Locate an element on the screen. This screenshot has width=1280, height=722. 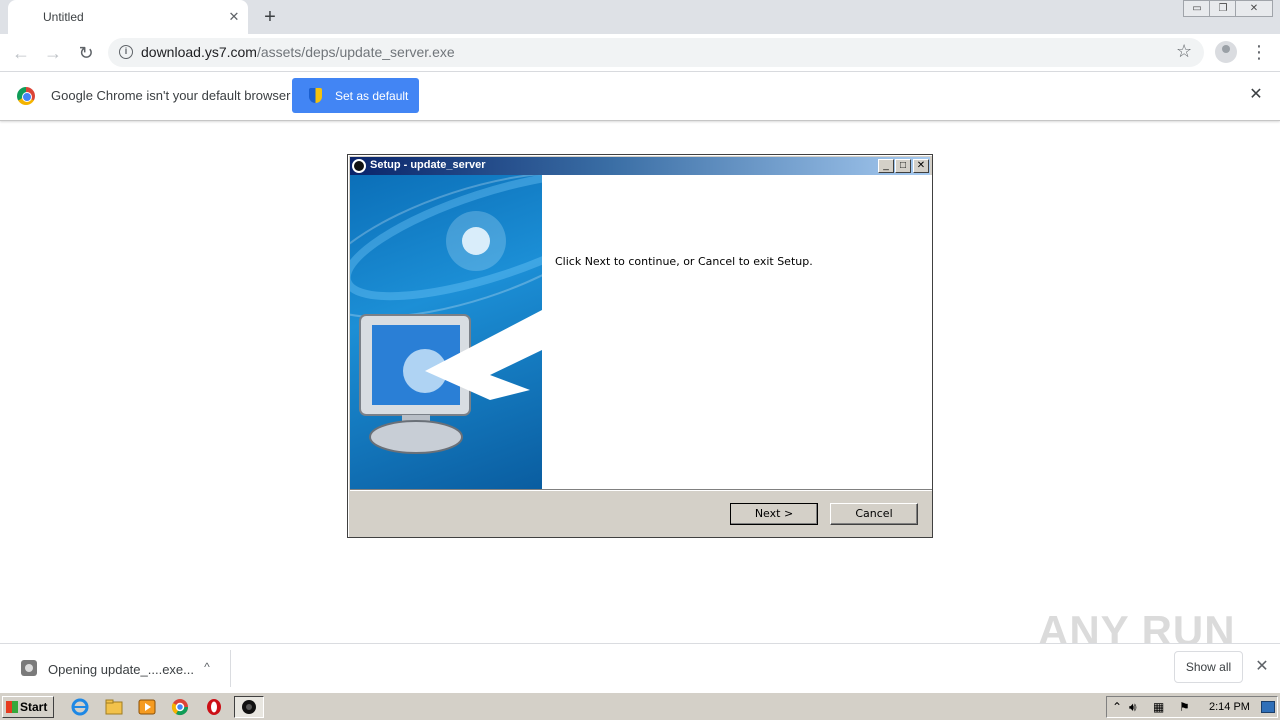
opera-icon is located at coordinates (214, 707).